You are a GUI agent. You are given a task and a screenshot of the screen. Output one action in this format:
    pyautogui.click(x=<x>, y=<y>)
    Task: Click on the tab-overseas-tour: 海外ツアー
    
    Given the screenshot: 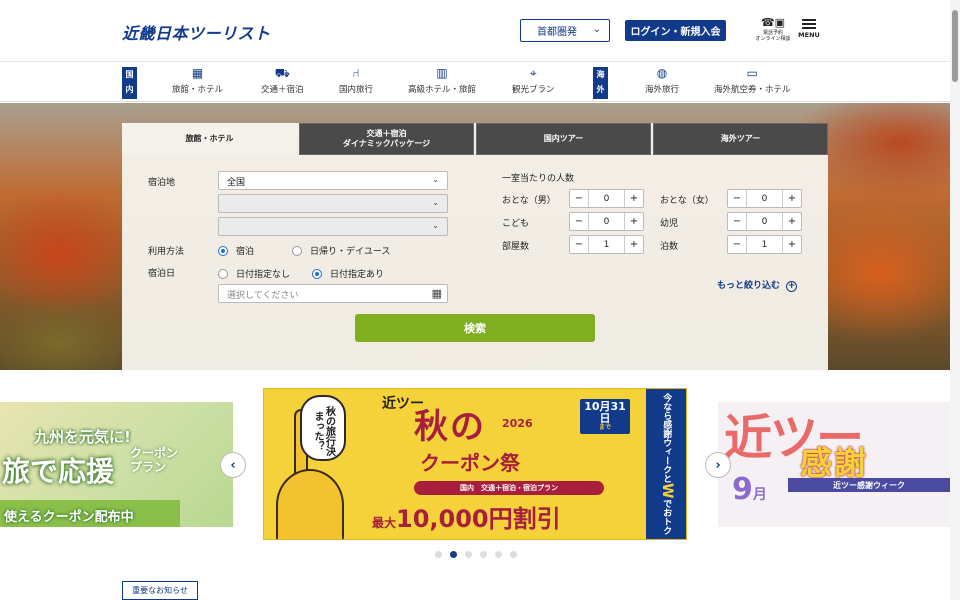 What is the action you would take?
    pyautogui.click(x=740, y=139)
    